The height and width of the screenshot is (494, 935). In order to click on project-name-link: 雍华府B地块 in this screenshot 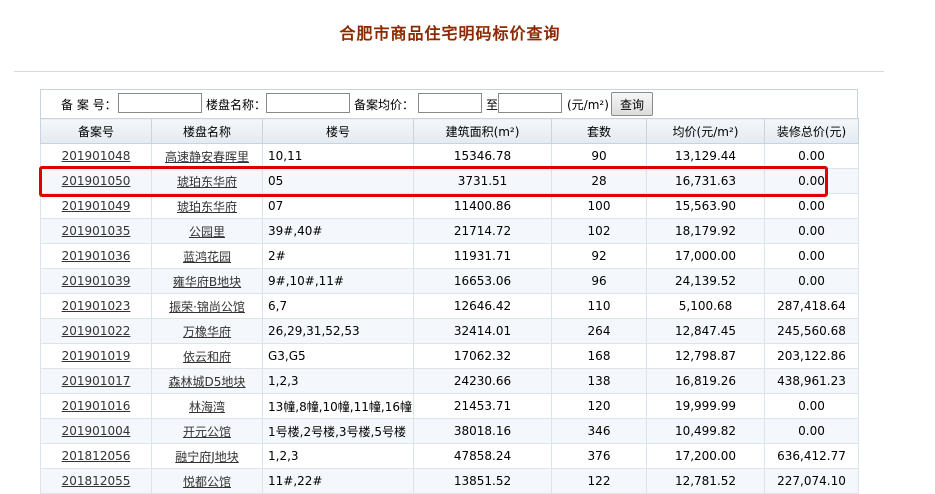, I will do `click(207, 282)`.